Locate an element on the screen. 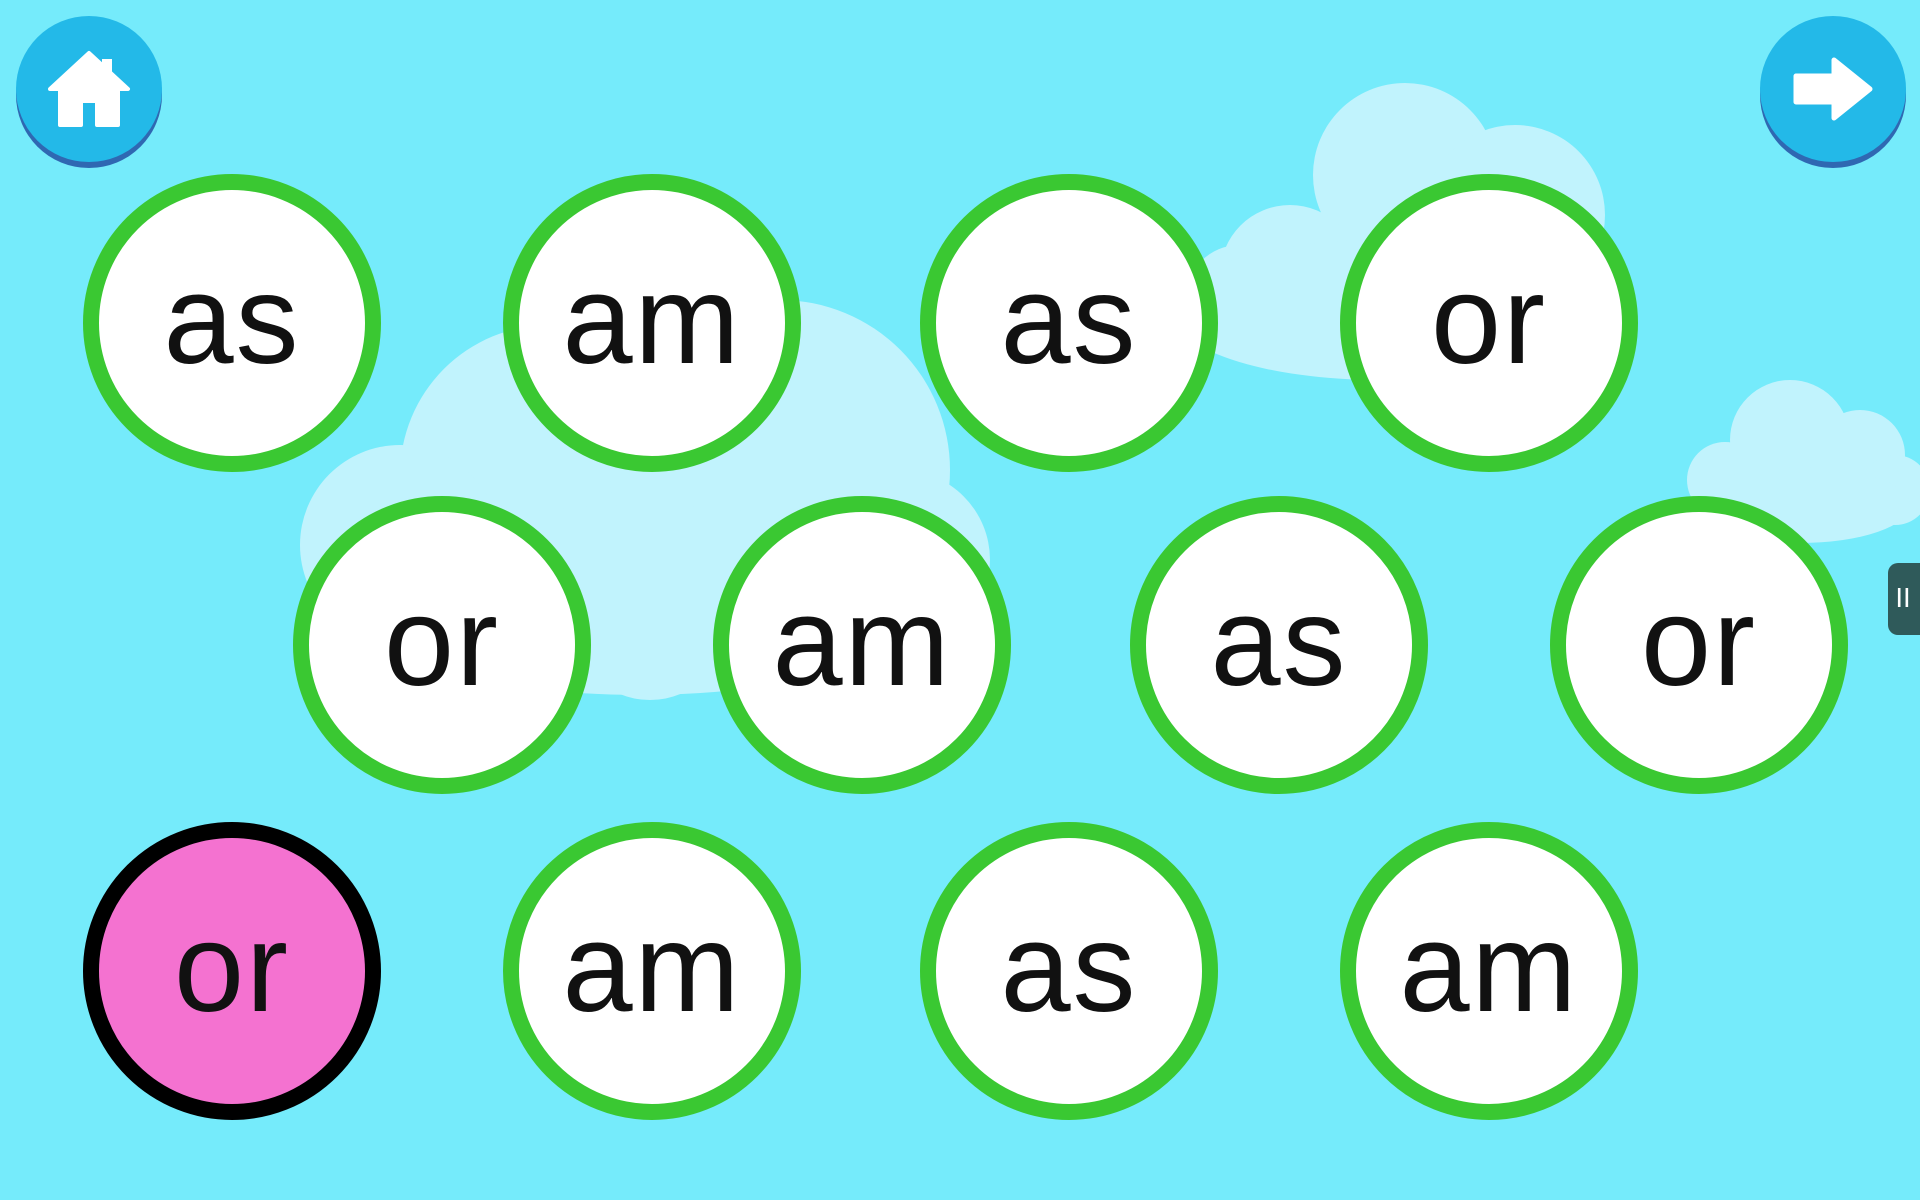 The width and height of the screenshot is (1920, 1200). home-button is located at coordinates (89, 89).